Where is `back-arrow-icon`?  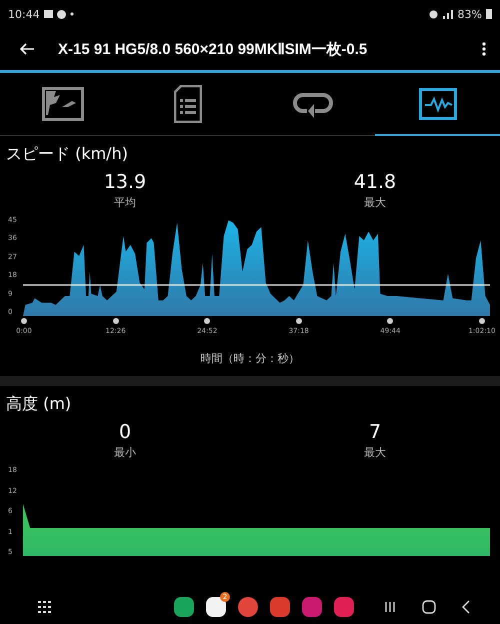
back-arrow-icon is located at coordinates (27, 49).